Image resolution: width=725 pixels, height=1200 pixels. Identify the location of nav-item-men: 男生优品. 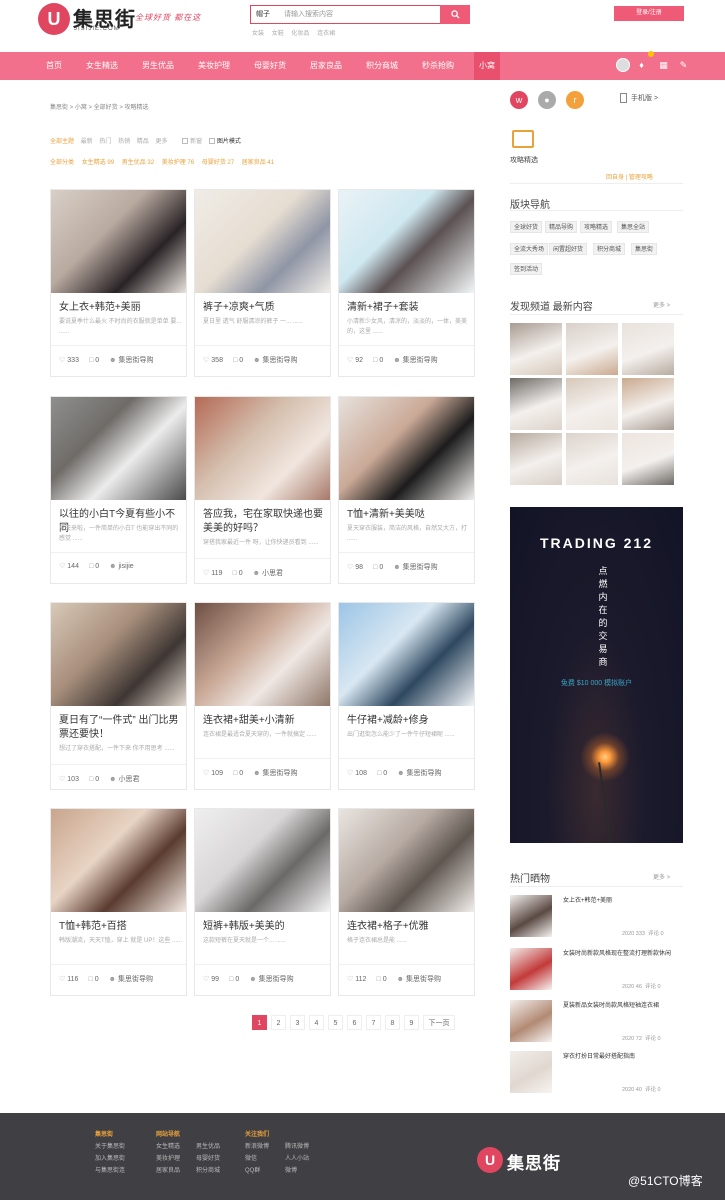
(158, 66).